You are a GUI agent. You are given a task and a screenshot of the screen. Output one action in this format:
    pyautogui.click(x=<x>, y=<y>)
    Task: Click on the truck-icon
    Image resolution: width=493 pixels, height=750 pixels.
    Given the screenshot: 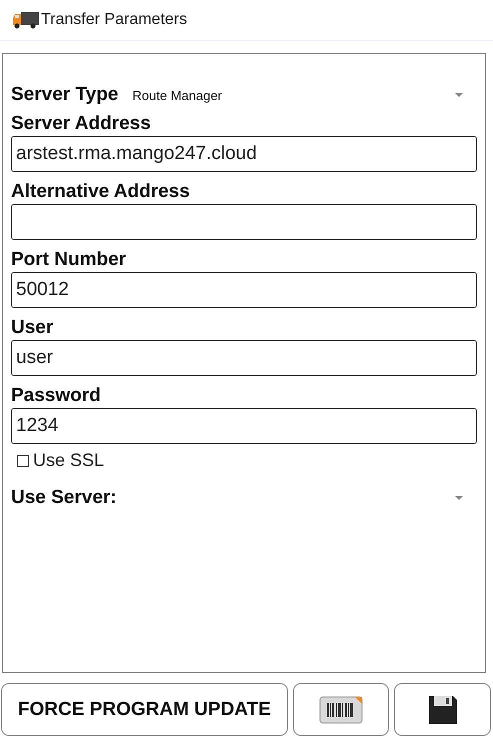 What is the action you would take?
    pyautogui.click(x=26, y=20)
    